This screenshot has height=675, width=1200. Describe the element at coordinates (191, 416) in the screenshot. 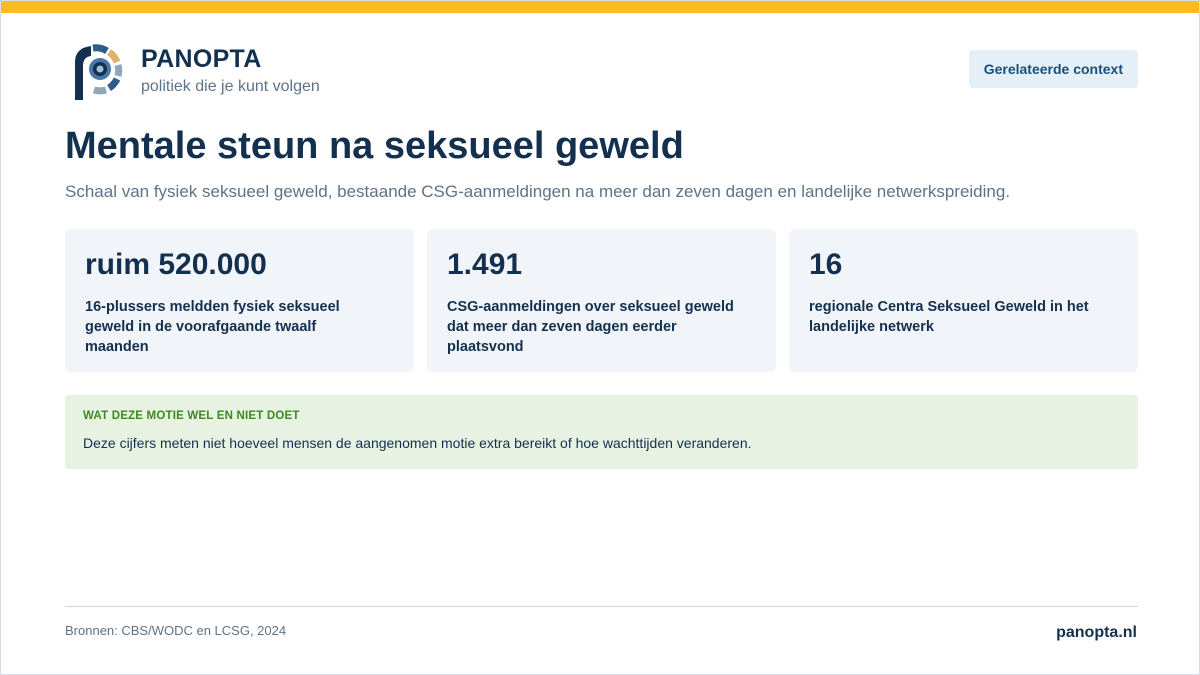

I see `callout-heading: WAT DEZE MOTIE WEL EN NIET DOET` at that location.